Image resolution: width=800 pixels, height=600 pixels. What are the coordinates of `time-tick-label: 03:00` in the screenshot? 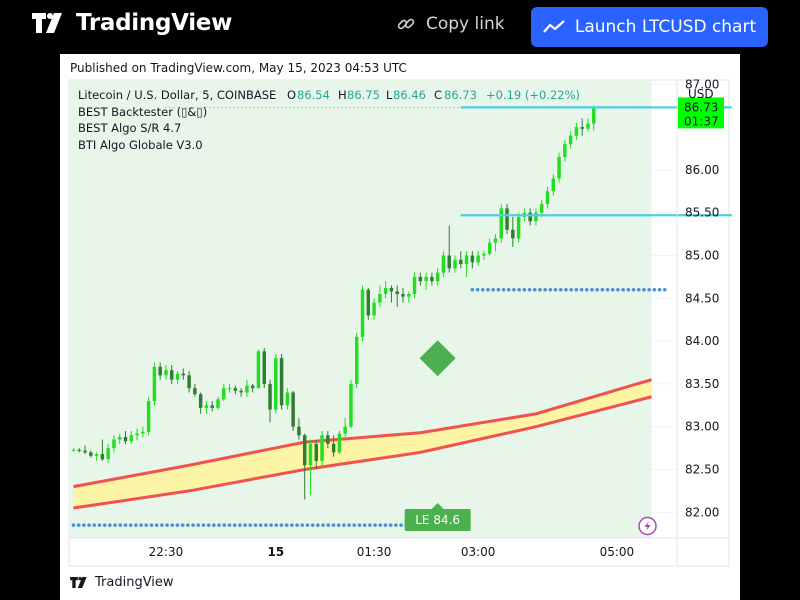 It's located at (478, 552).